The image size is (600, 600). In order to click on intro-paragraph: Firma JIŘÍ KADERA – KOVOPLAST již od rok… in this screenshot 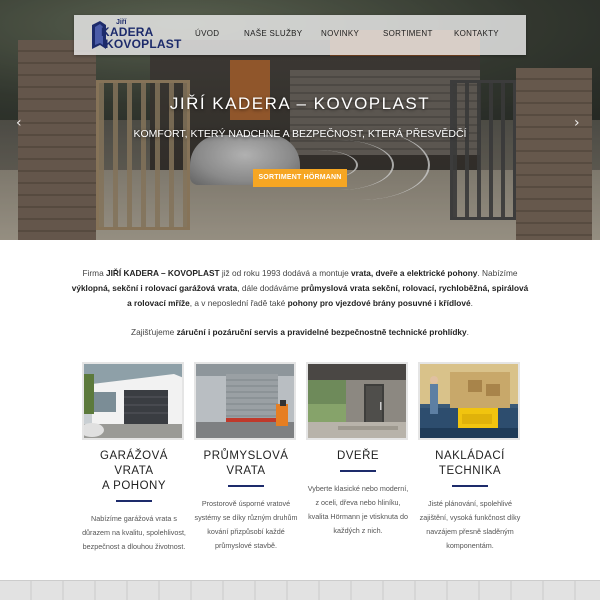, I will do `click(300, 288)`.